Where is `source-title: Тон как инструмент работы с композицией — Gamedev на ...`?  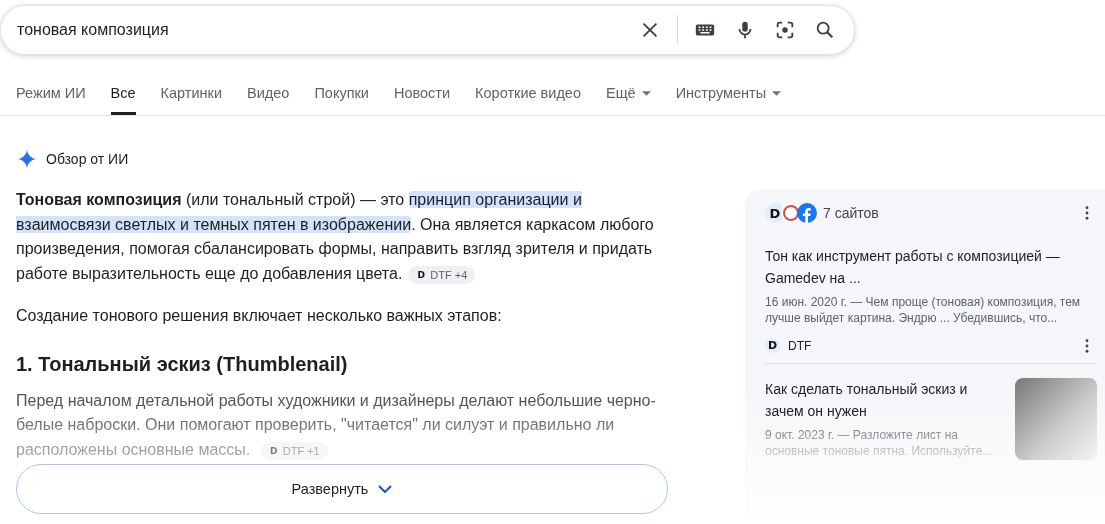 source-title: Тон как инструмент работы с композицией — Gamedev на ... is located at coordinates (928, 267).